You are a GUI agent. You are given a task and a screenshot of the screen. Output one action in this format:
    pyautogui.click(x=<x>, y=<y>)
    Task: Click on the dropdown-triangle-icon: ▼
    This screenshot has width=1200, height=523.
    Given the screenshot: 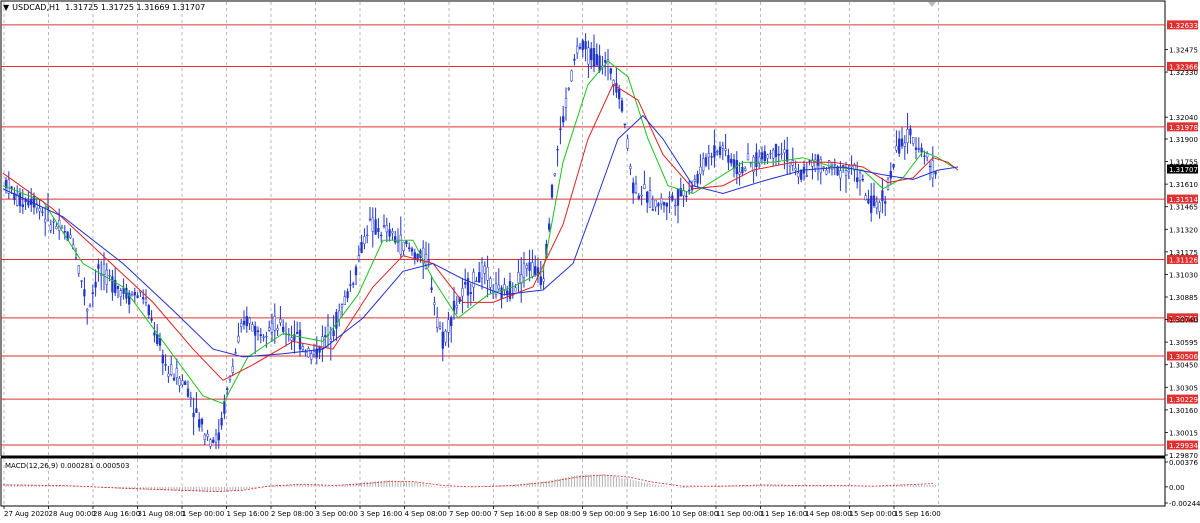 What is the action you would take?
    pyautogui.click(x=6, y=7)
    